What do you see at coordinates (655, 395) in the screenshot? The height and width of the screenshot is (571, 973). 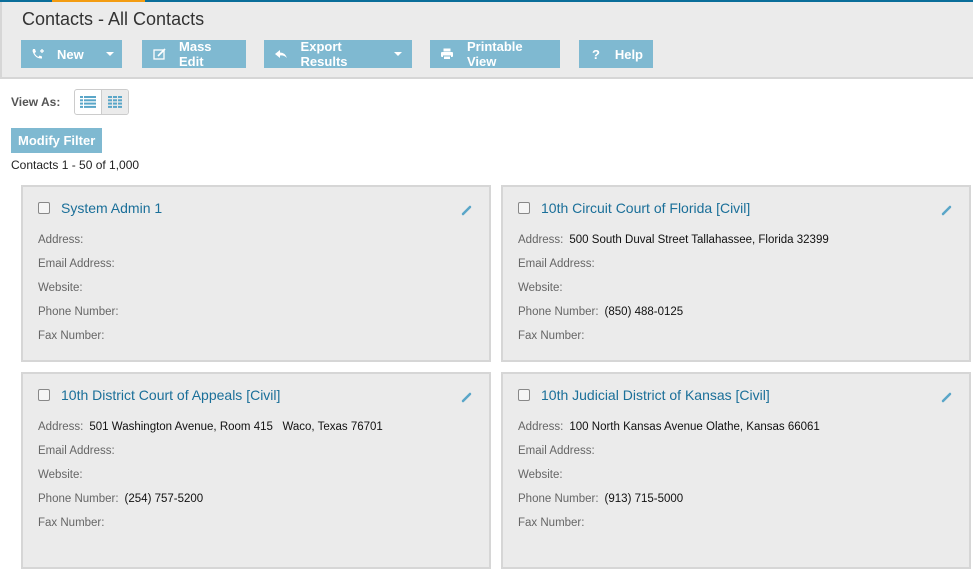 I see `contact-name-link: 10th Judicial District of Kansas [Civil]` at bounding box center [655, 395].